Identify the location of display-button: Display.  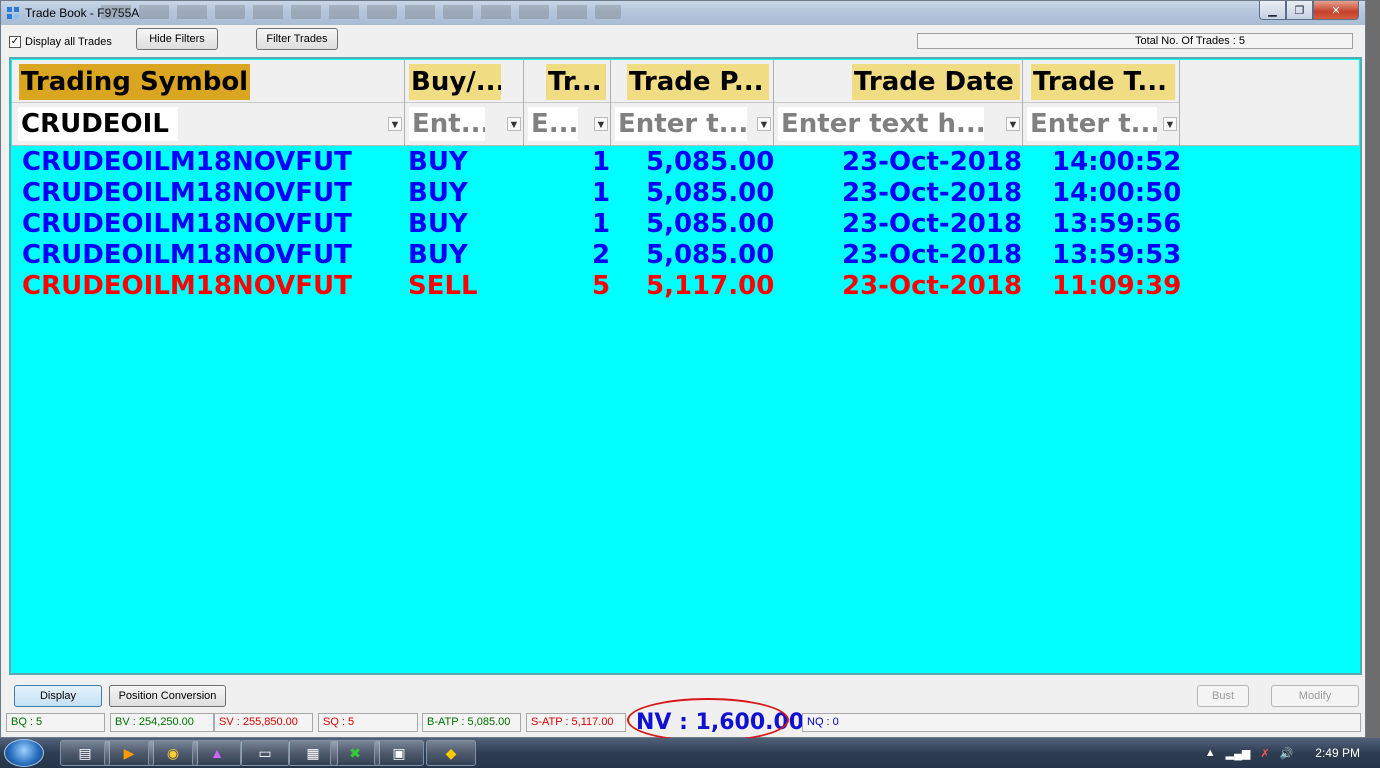
(58, 696).